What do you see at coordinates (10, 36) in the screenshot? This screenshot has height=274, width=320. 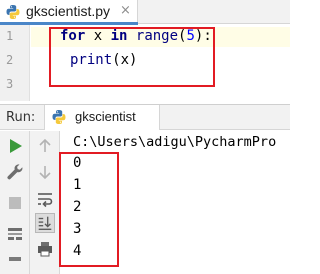 I see `line-number: 1` at bounding box center [10, 36].